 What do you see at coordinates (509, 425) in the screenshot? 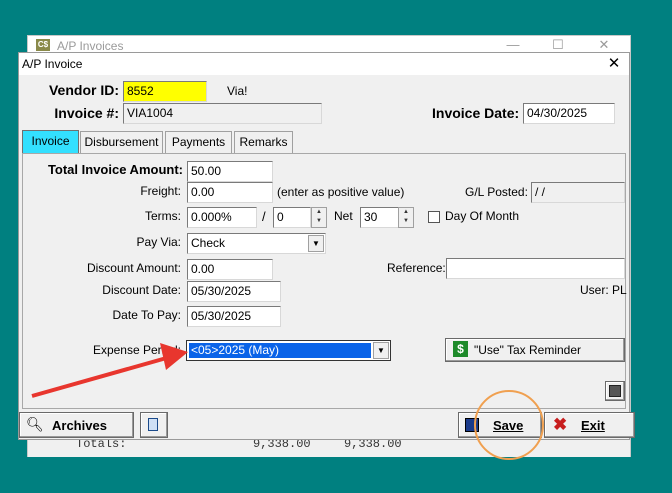
I see `annotation-circle` at bounding box center [509, 425].